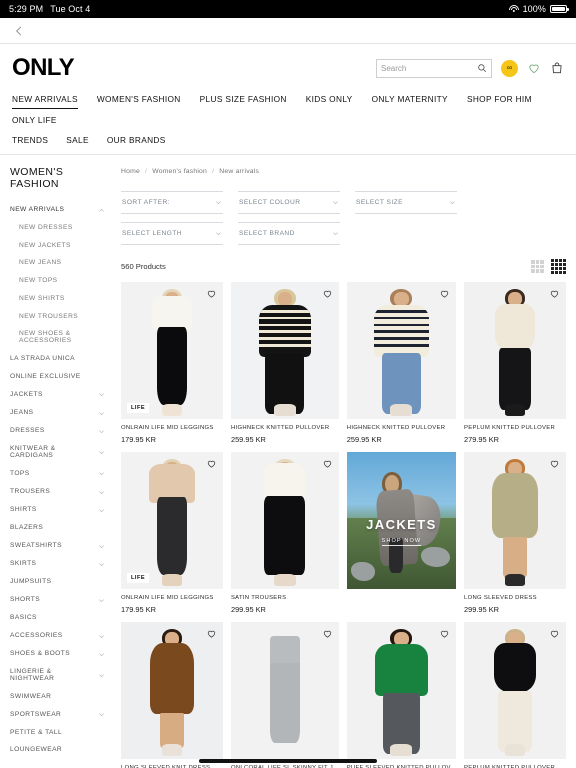  I want to click on sidebar-item-basics: BASICS, so click(61, 618).